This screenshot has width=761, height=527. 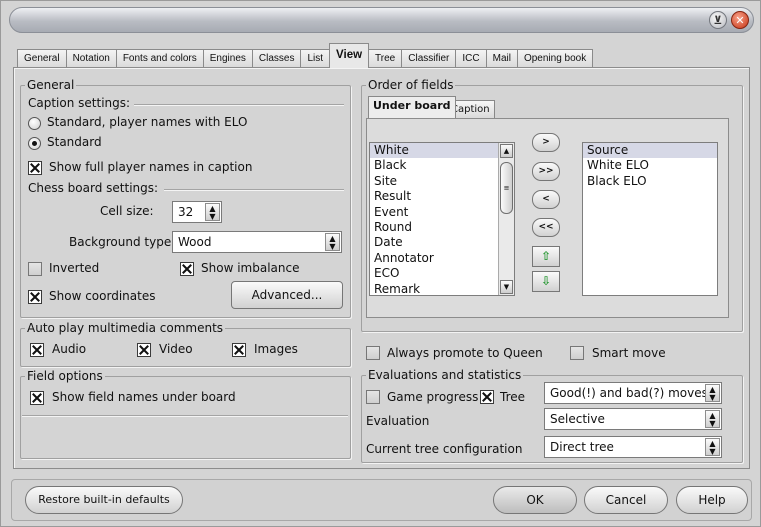 I want to click on list-item: White, so click(x=442, y=151).